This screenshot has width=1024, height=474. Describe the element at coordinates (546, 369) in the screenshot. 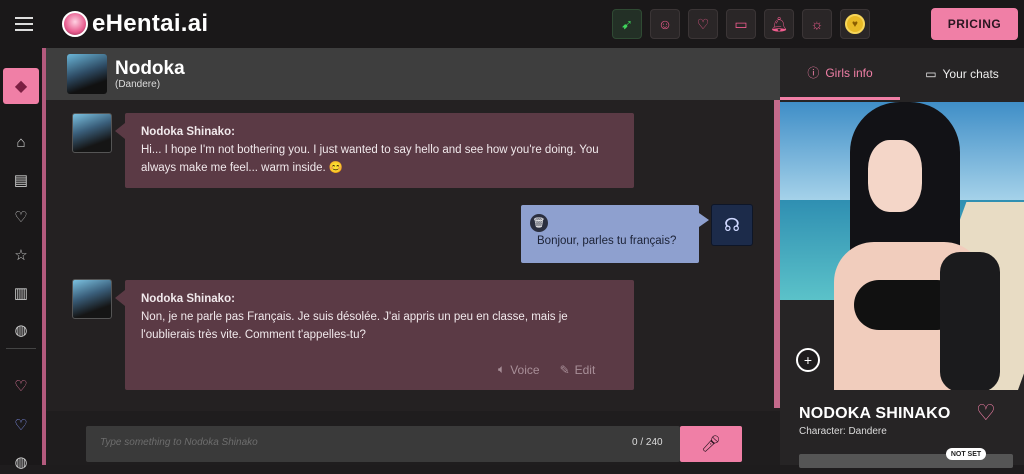

I see `message-actions: 🔈︎ Voice ✎ Edit` at that location.